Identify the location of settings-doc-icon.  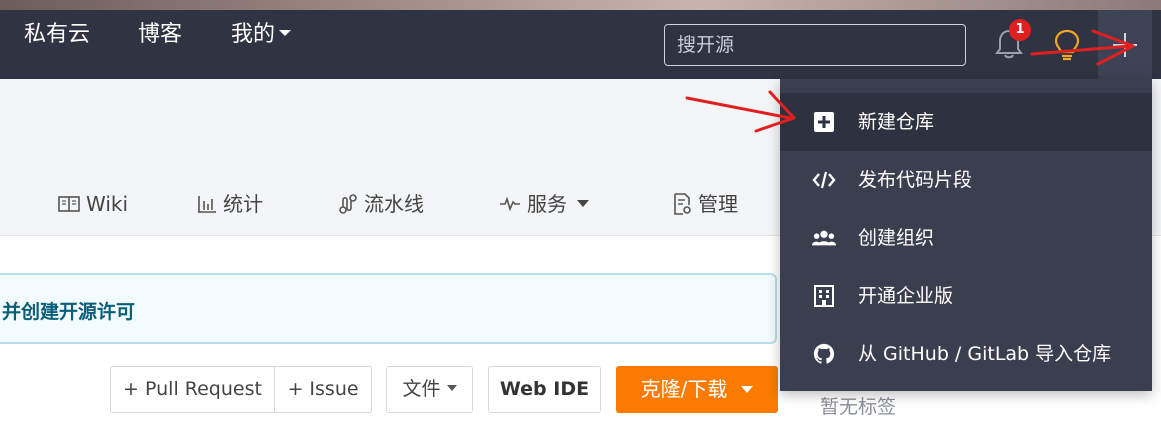
(682, 203).